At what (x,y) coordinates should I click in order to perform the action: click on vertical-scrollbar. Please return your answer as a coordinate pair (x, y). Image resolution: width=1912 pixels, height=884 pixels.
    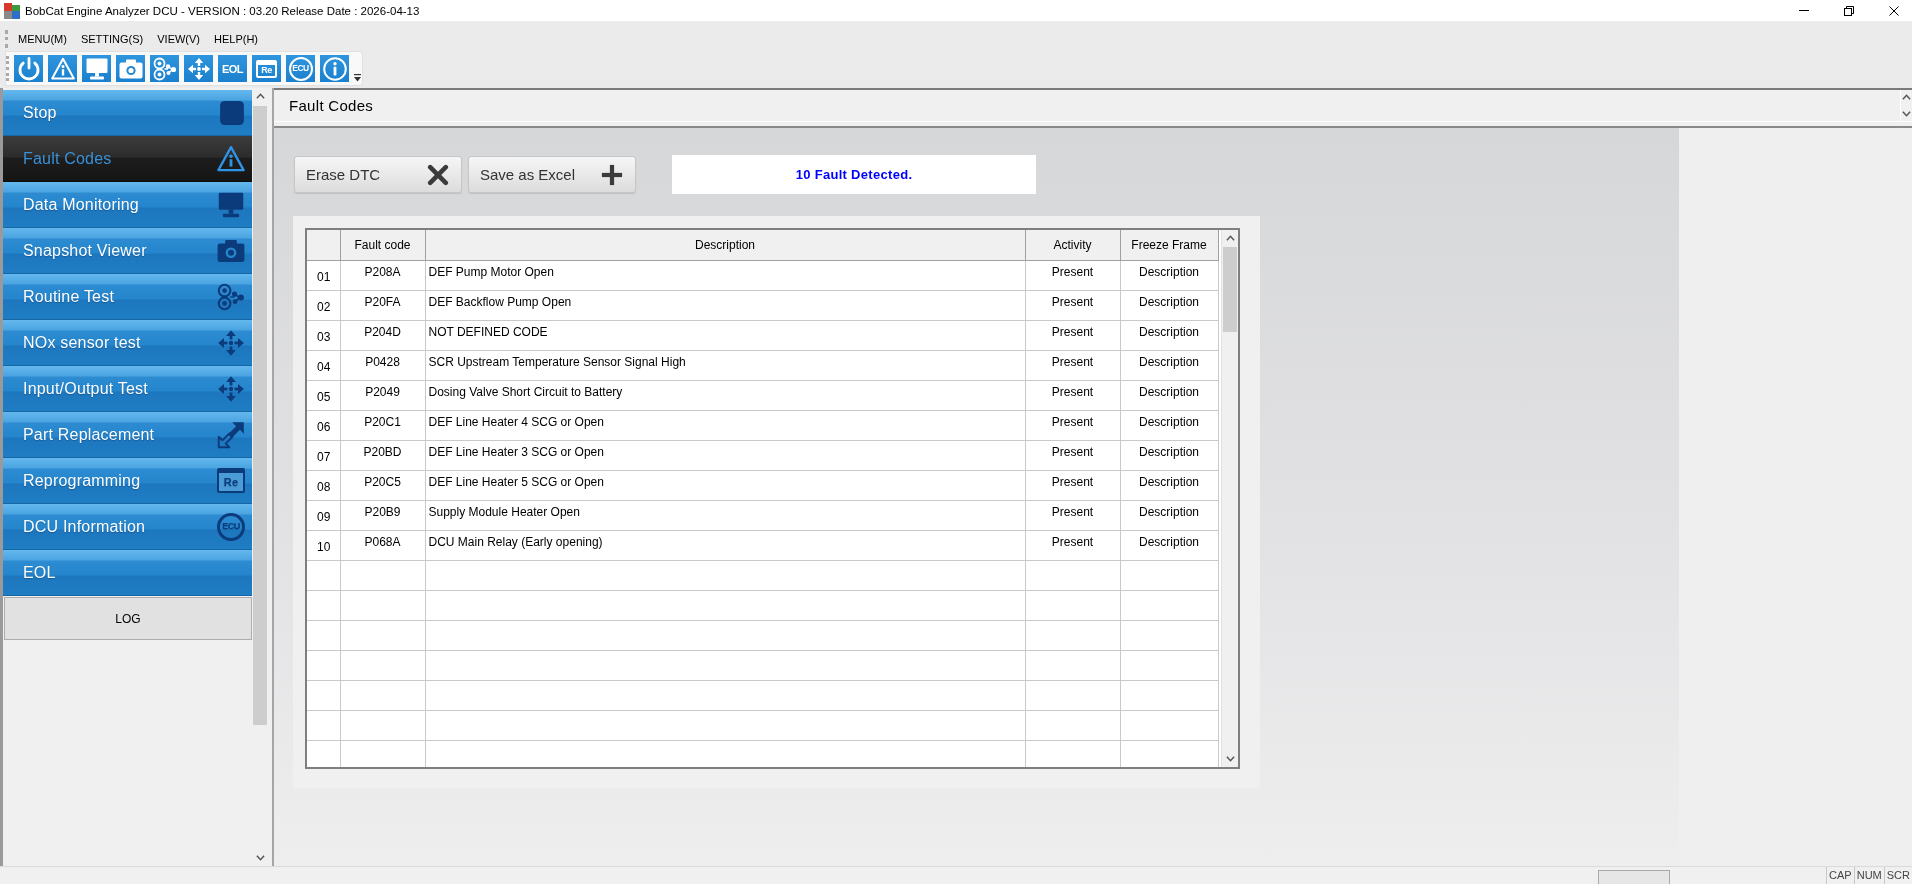
    Looking at the image, I should click on (1229, 498).